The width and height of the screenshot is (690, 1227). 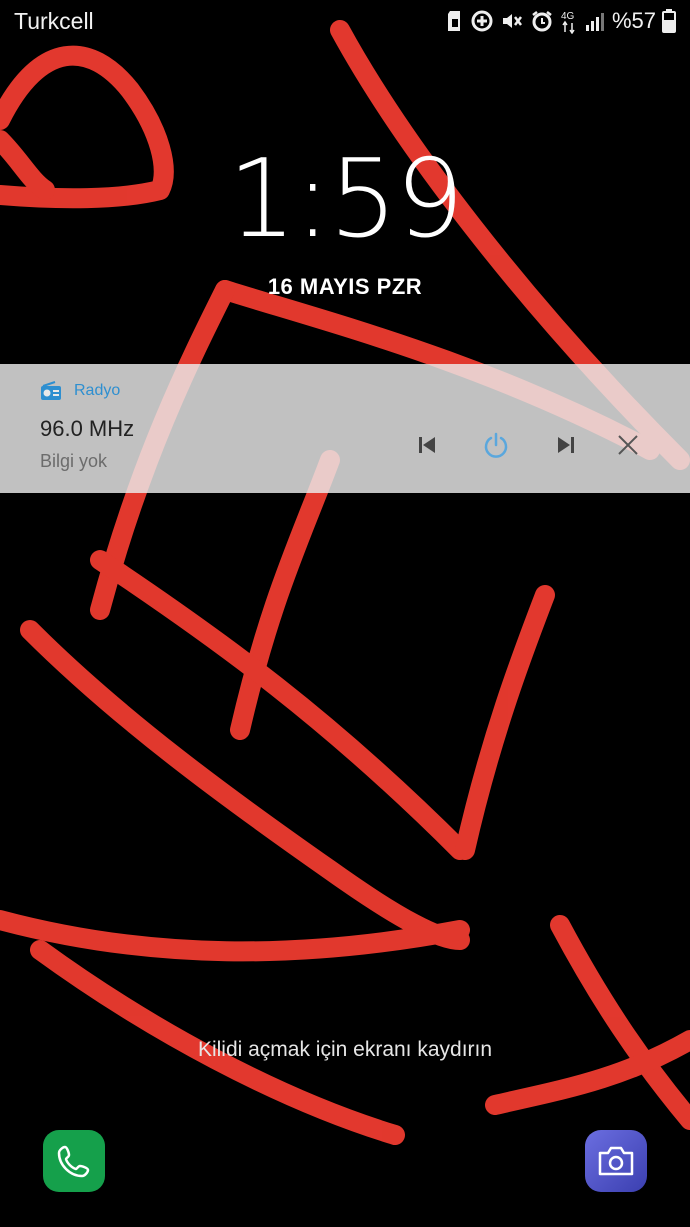 I want to click on notification-header: Radyo, so click(x=80, y=391).